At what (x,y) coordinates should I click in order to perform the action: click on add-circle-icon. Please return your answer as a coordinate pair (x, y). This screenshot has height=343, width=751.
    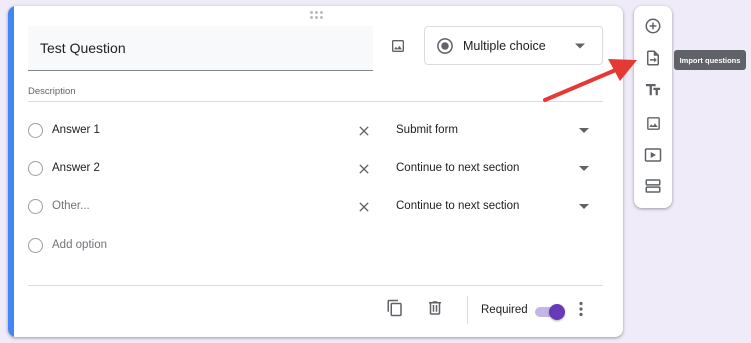
    Looking at the image, I should click on (653, 26).